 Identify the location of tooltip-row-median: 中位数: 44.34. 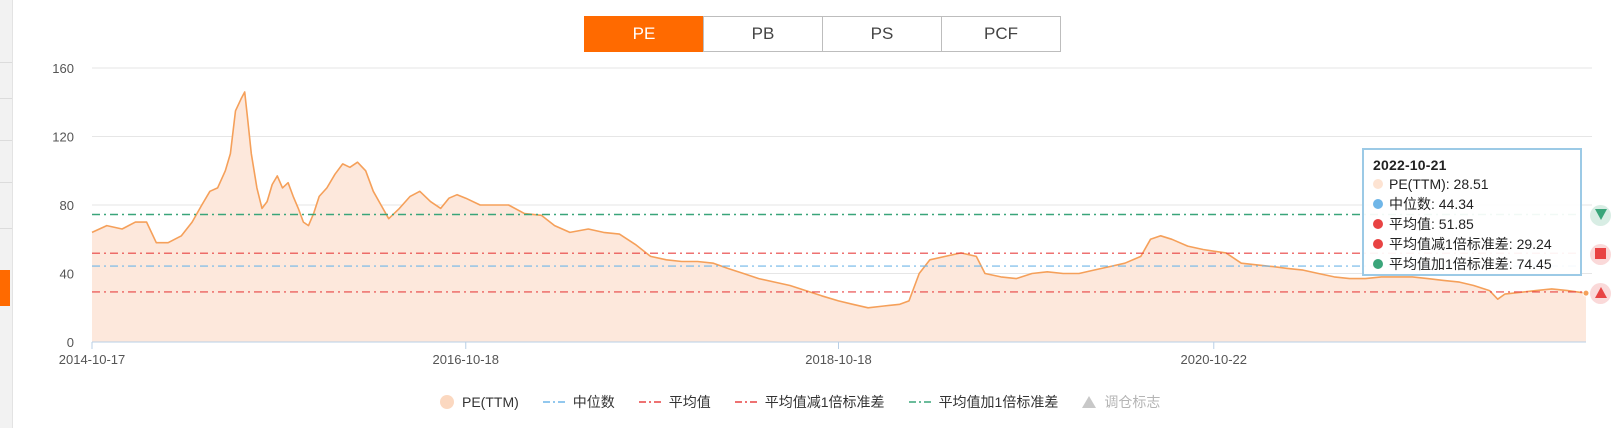
(1472, 204).